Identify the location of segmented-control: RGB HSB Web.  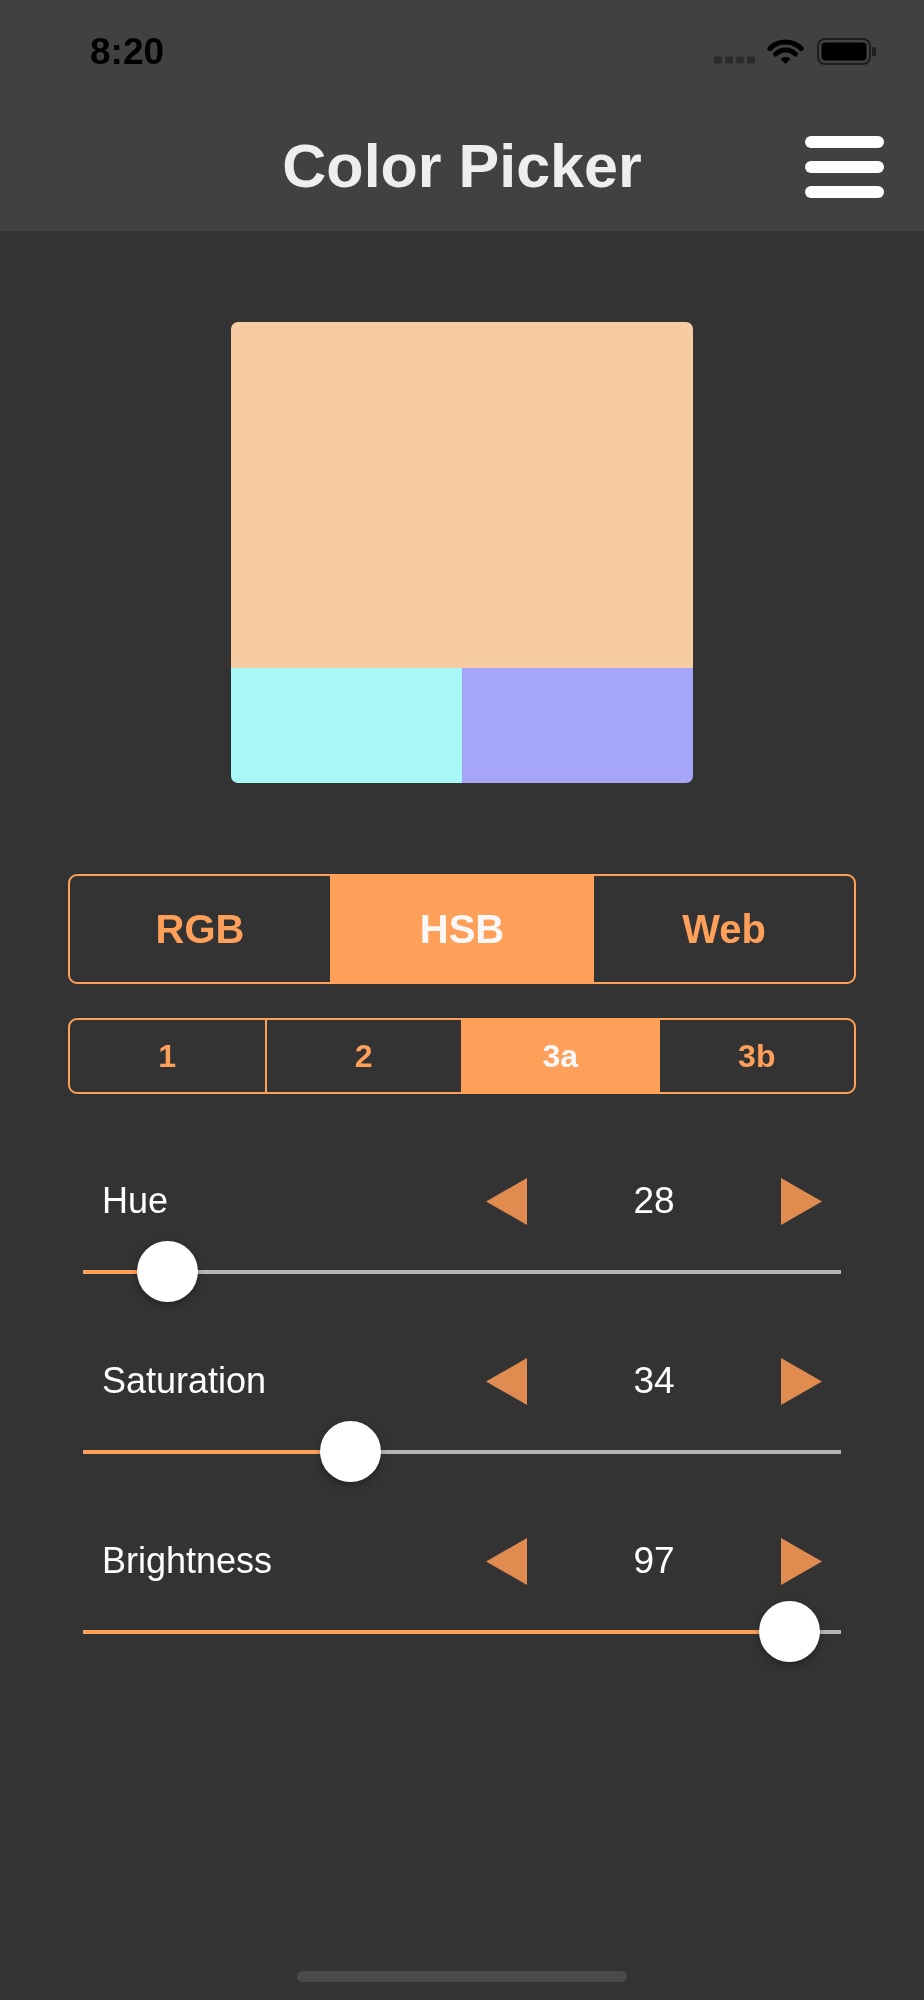
(462, 929).